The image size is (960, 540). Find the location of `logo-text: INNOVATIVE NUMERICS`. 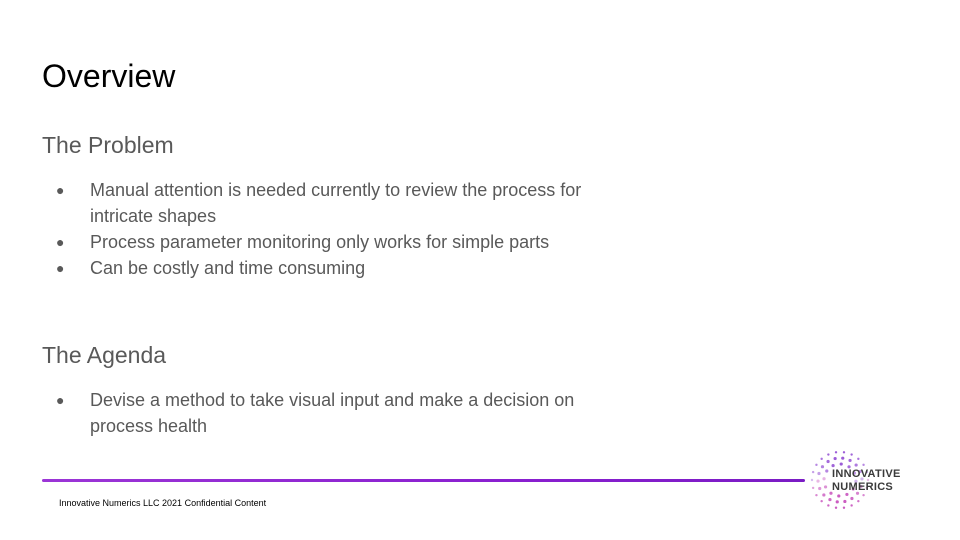

logo-text: INNOVATIVE NUMERICS is located at coordinates (866, 481).